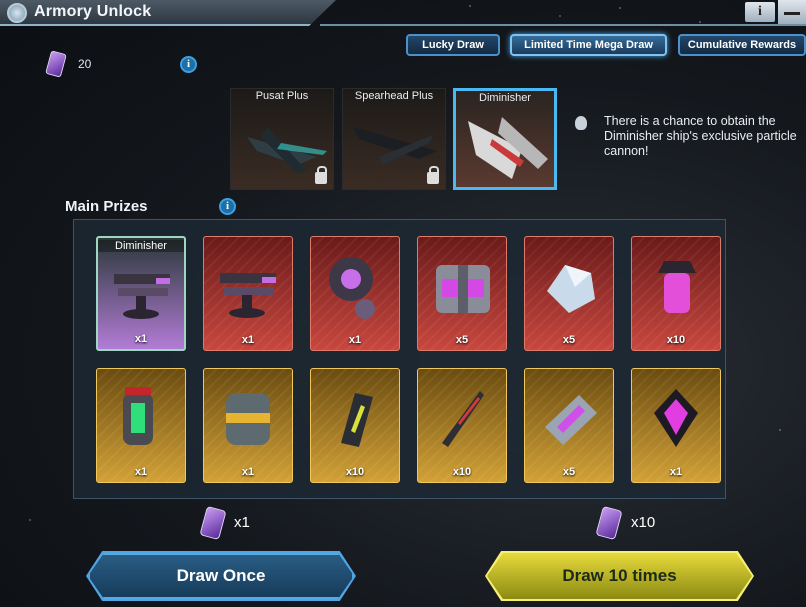  I want to click on currency-display, so click(56, 64).